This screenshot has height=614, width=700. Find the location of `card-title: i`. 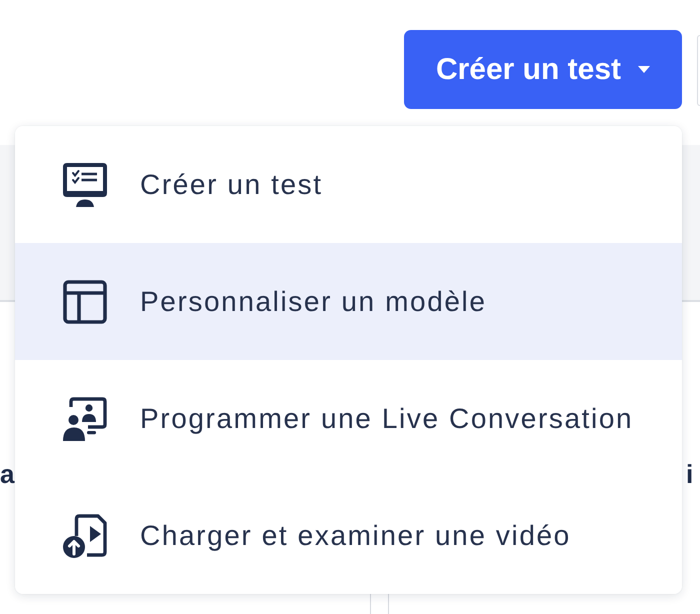

card-title: i is located at coordinates (690, 474).